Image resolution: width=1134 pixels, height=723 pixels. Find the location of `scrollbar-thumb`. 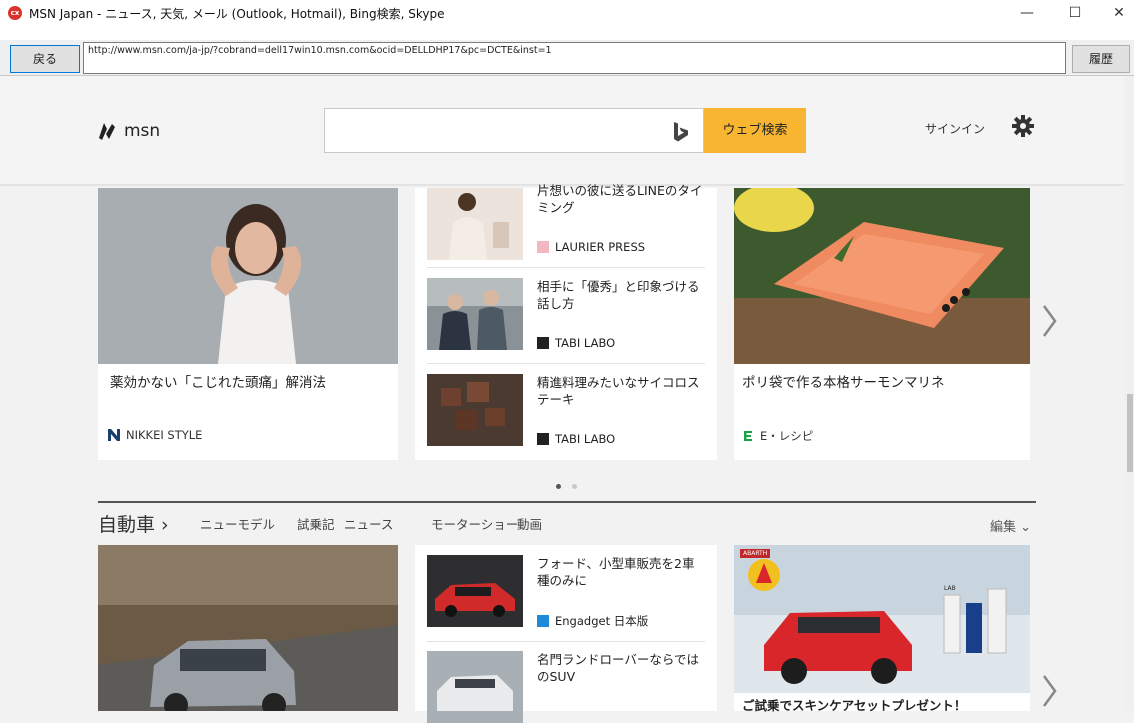

scrollbar-thumb is located at coordinates (1130, 433).